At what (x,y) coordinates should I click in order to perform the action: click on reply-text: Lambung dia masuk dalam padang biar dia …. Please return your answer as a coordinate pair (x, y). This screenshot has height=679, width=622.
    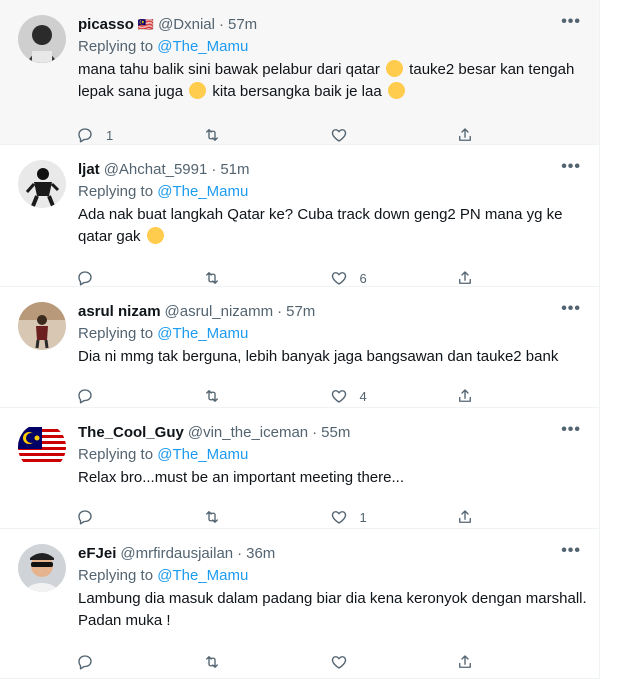
    Looking at the image, I should click on (338, 610).